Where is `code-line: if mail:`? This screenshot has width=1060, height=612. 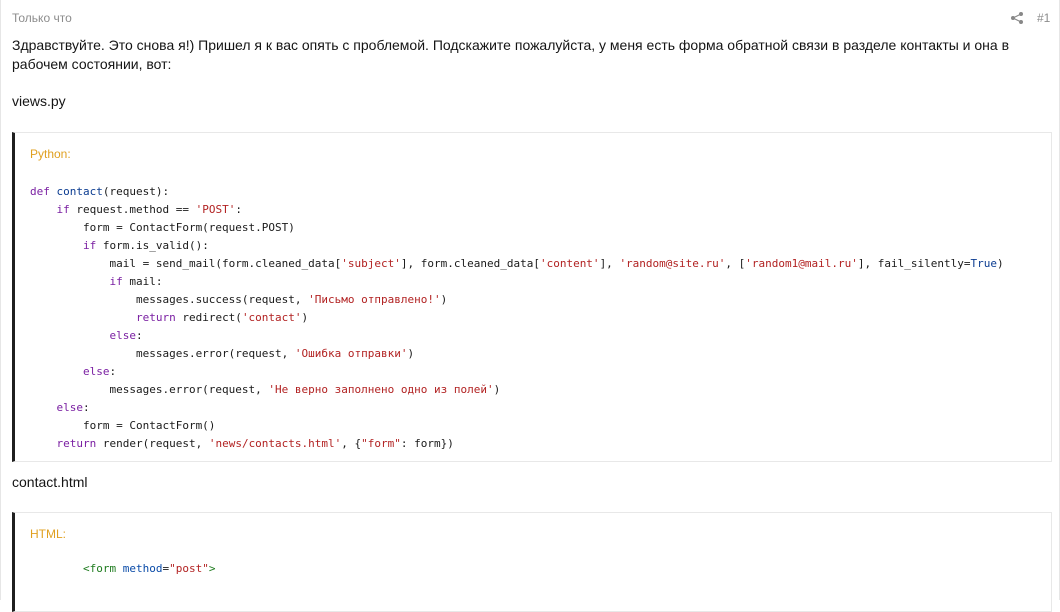 code-line: if mail: is located at coordinates (517, 282).